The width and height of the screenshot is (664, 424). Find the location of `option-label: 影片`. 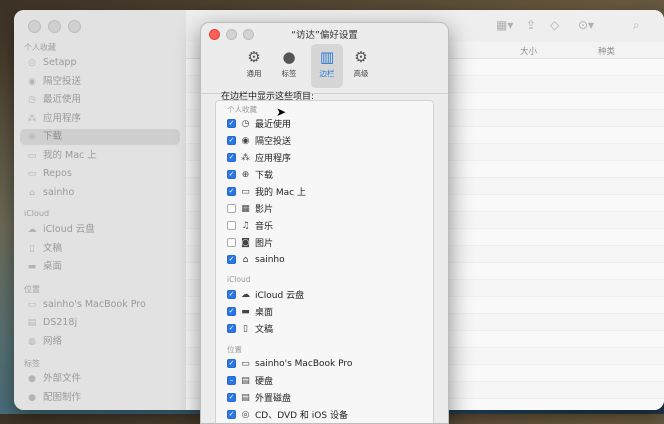

option-label: 影片 is located at coordinates (264, 210).